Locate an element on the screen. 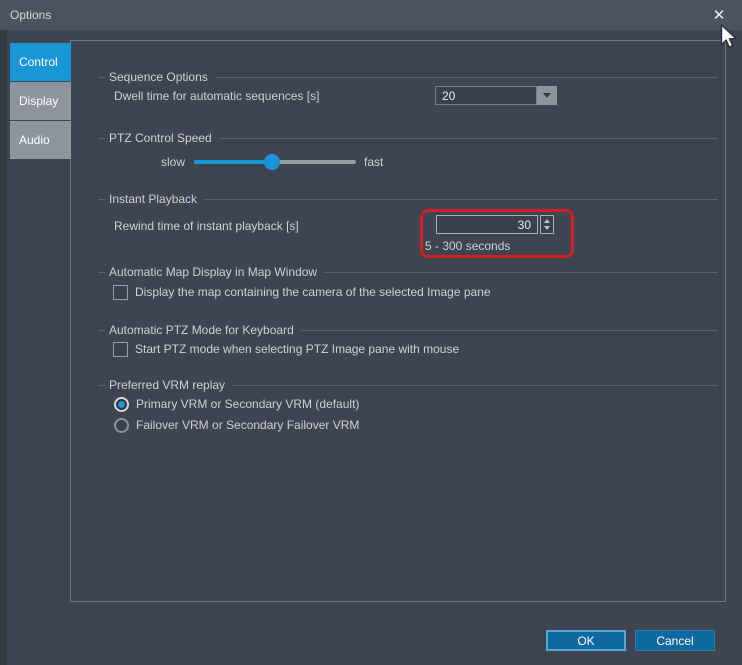  vrm-failover-radio-row: Failover VRM or Secondary Failover VRM is located at coordinates (236, 425).